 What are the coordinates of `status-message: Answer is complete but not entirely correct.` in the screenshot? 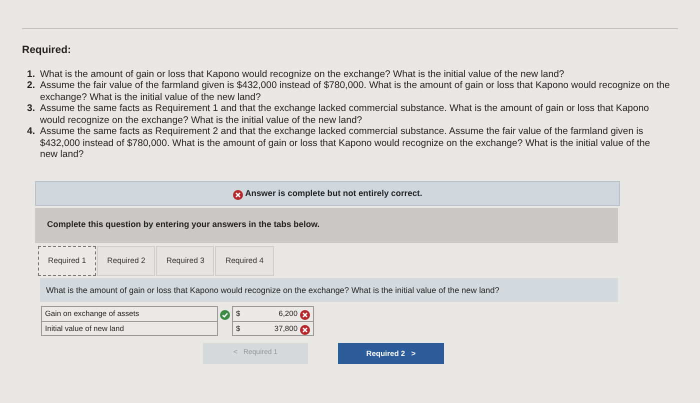 It's located at (333, 193).